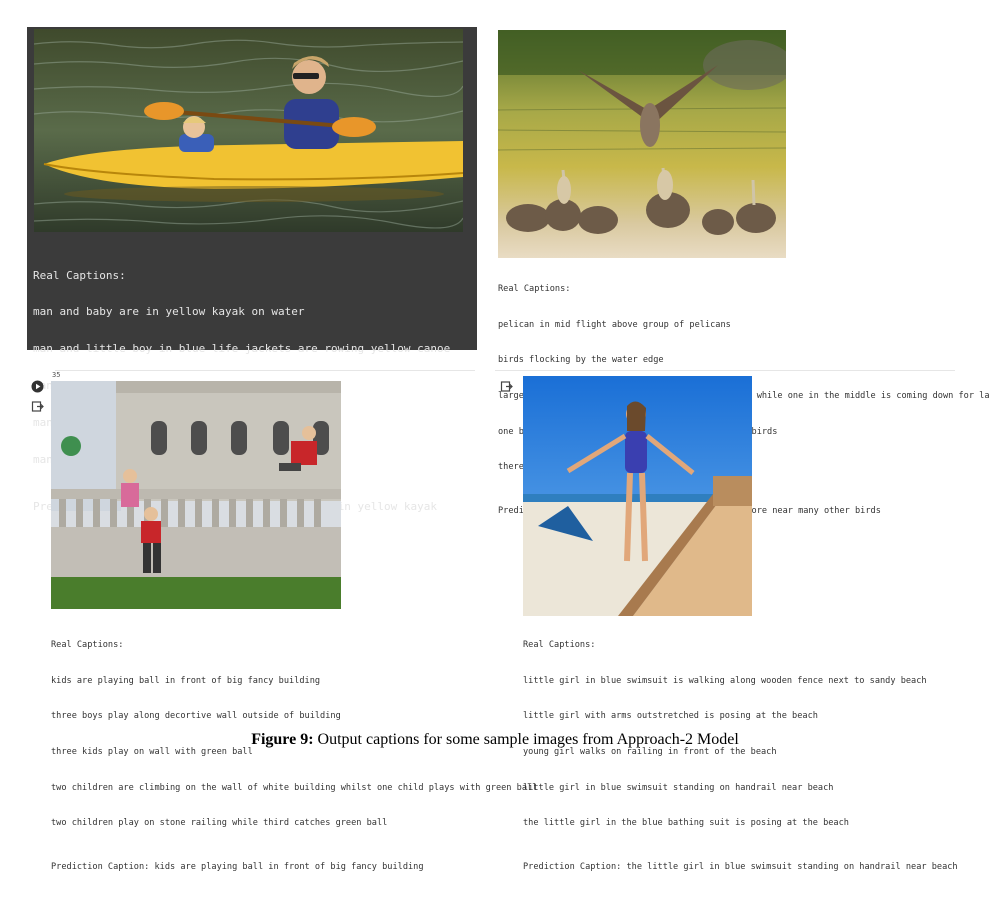  I want to click on run-cell-icon, so click(37, 385).